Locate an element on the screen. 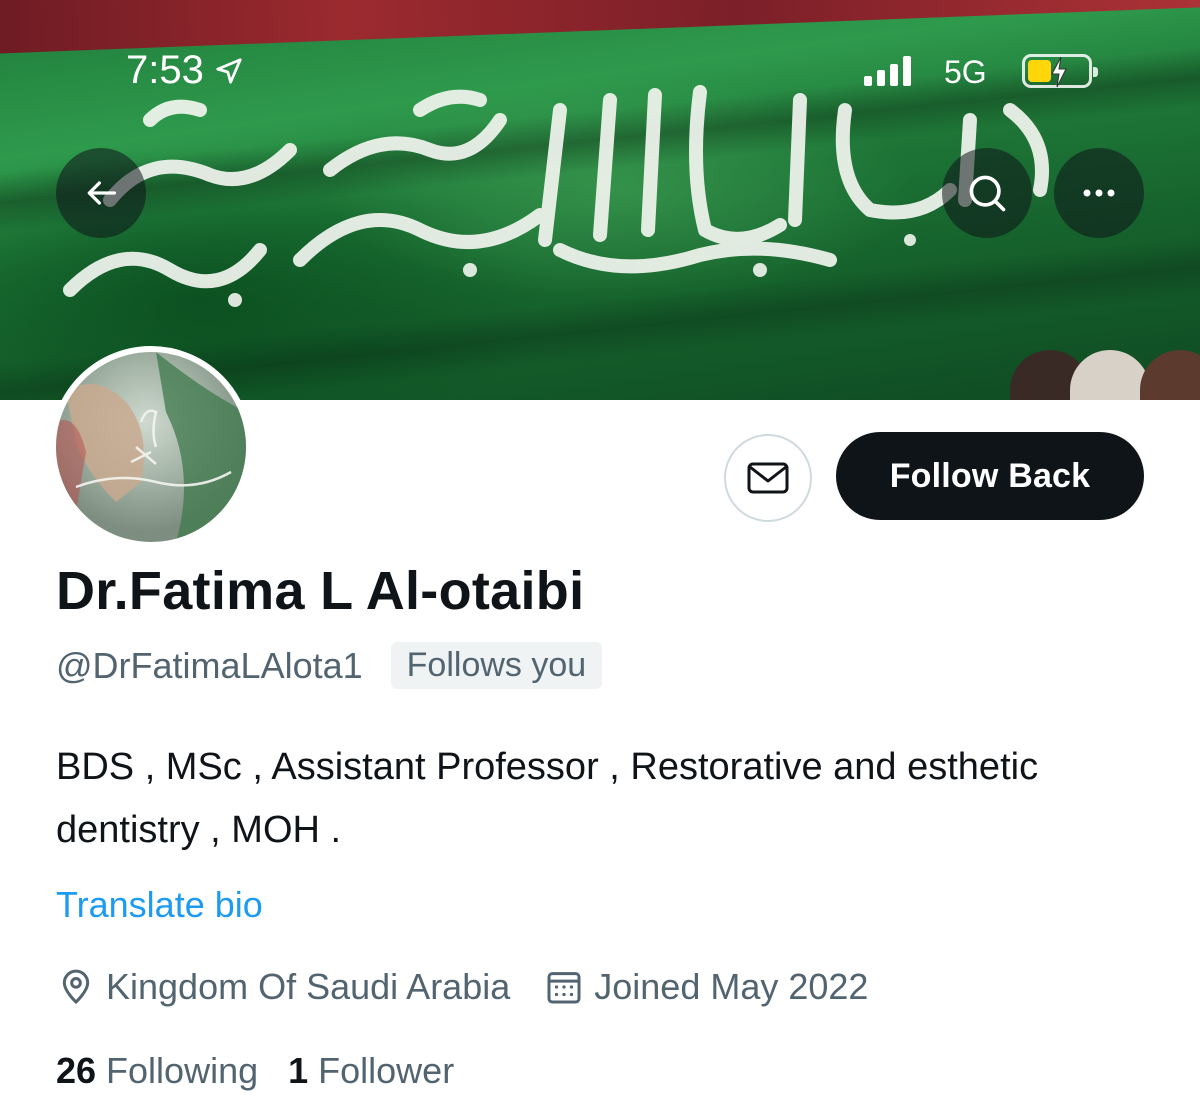  search-icon is located at coordinates (987, 193).